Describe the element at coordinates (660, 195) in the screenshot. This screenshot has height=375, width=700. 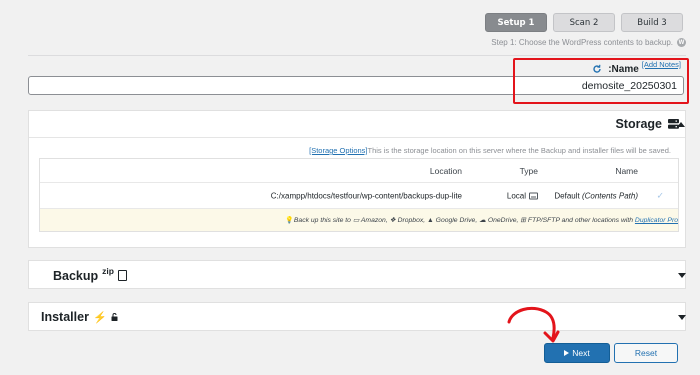
I see `checkmark-icon: ✓` at that location.